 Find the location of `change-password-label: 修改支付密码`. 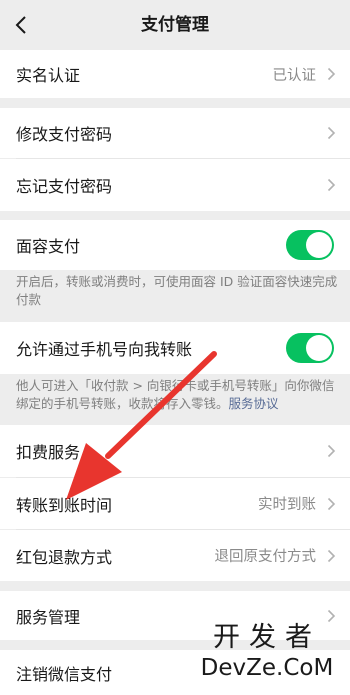

change-password-label: 修改支付密码 is located at coordinates (64, 134).